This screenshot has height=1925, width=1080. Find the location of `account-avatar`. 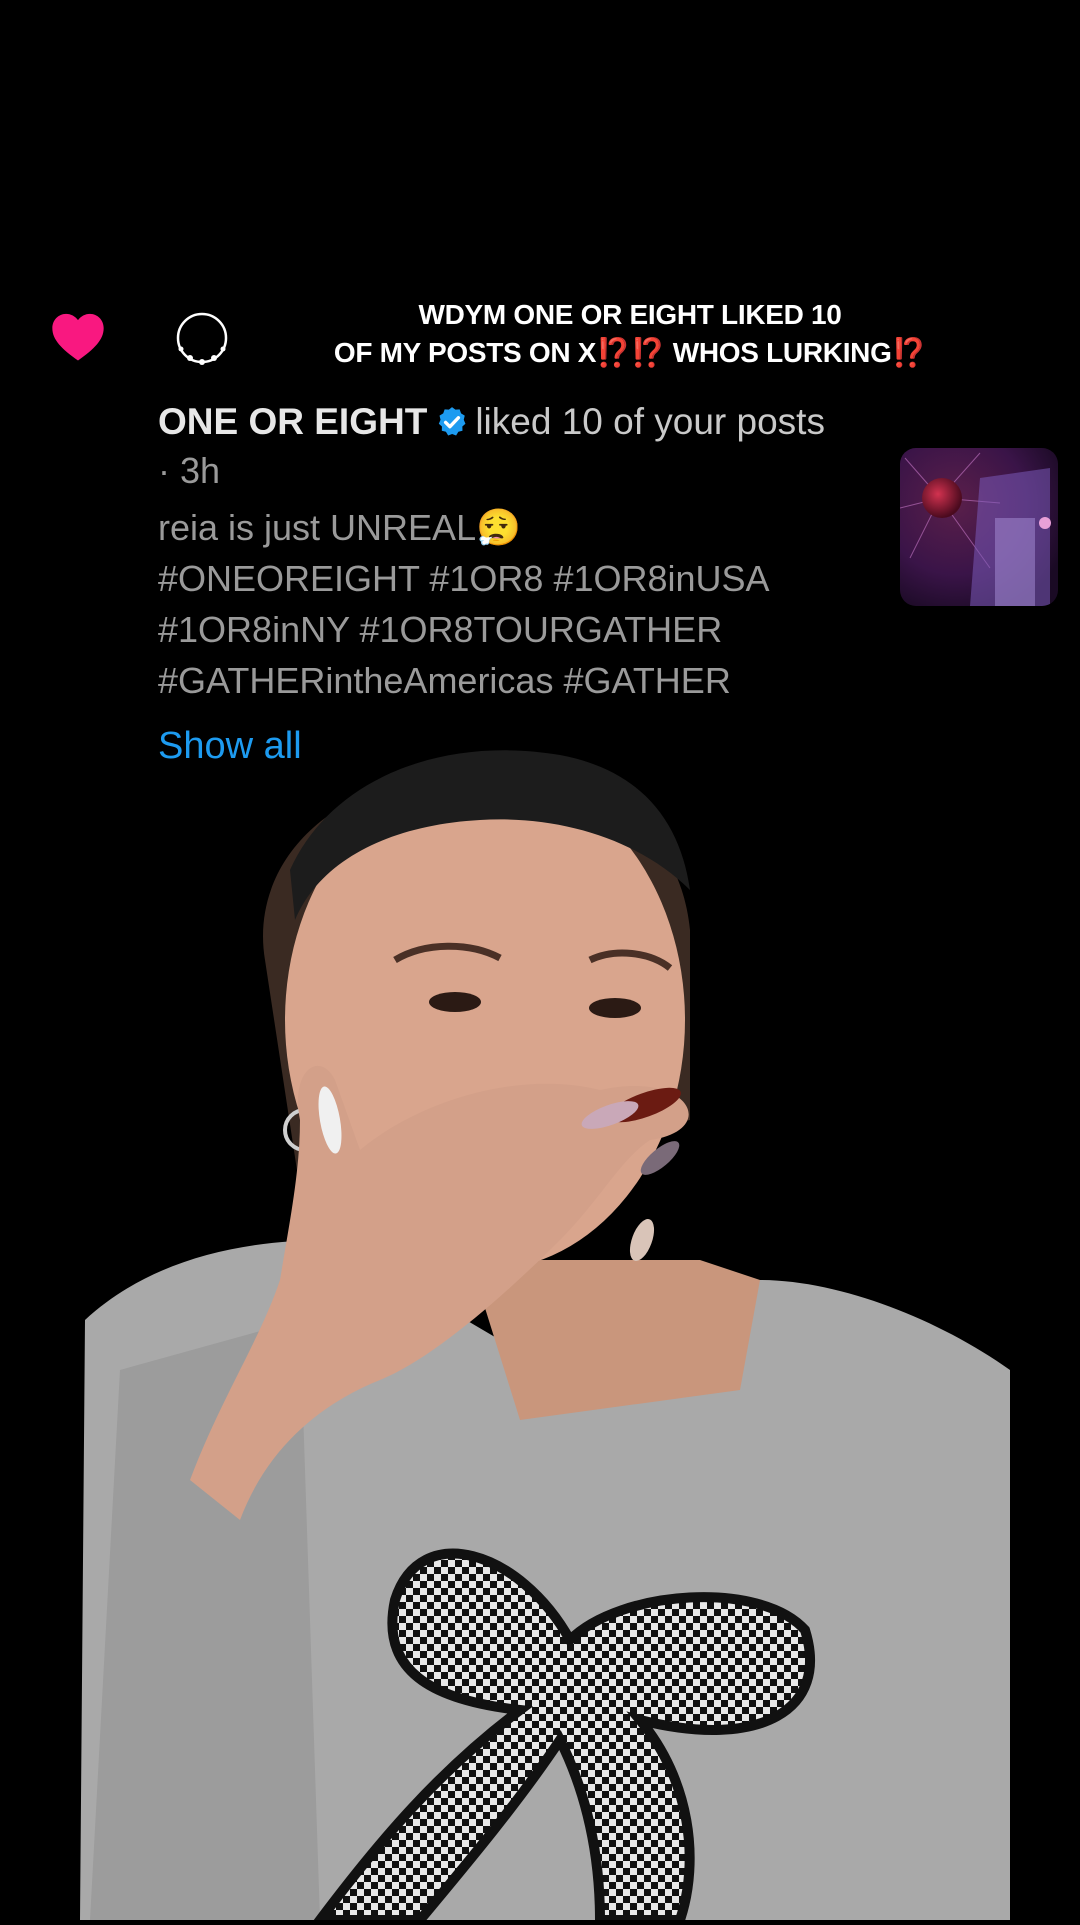

account-avatar is located at coordinates (202, 338).